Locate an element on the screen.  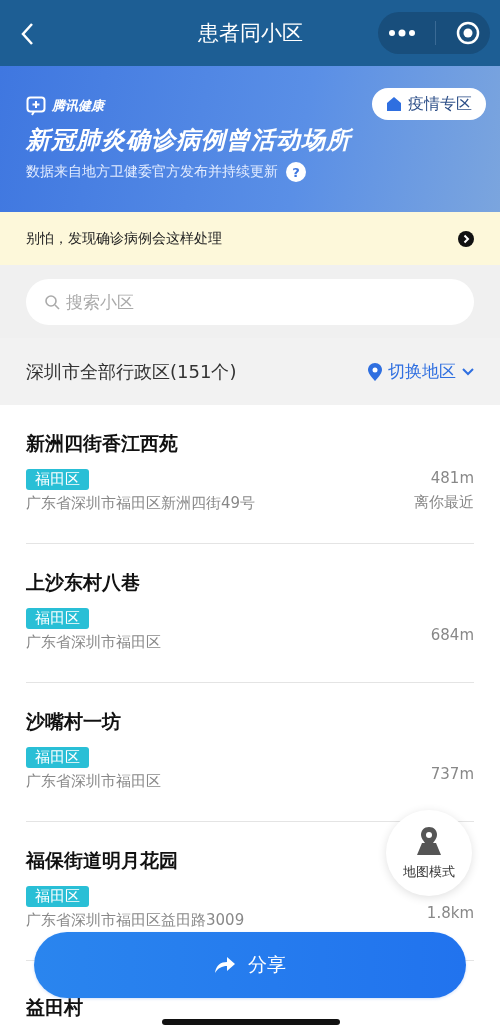
banner-subtitle: 数据来自地方卫健委官方发布并持续更新 is located at coordinates (152, 172).